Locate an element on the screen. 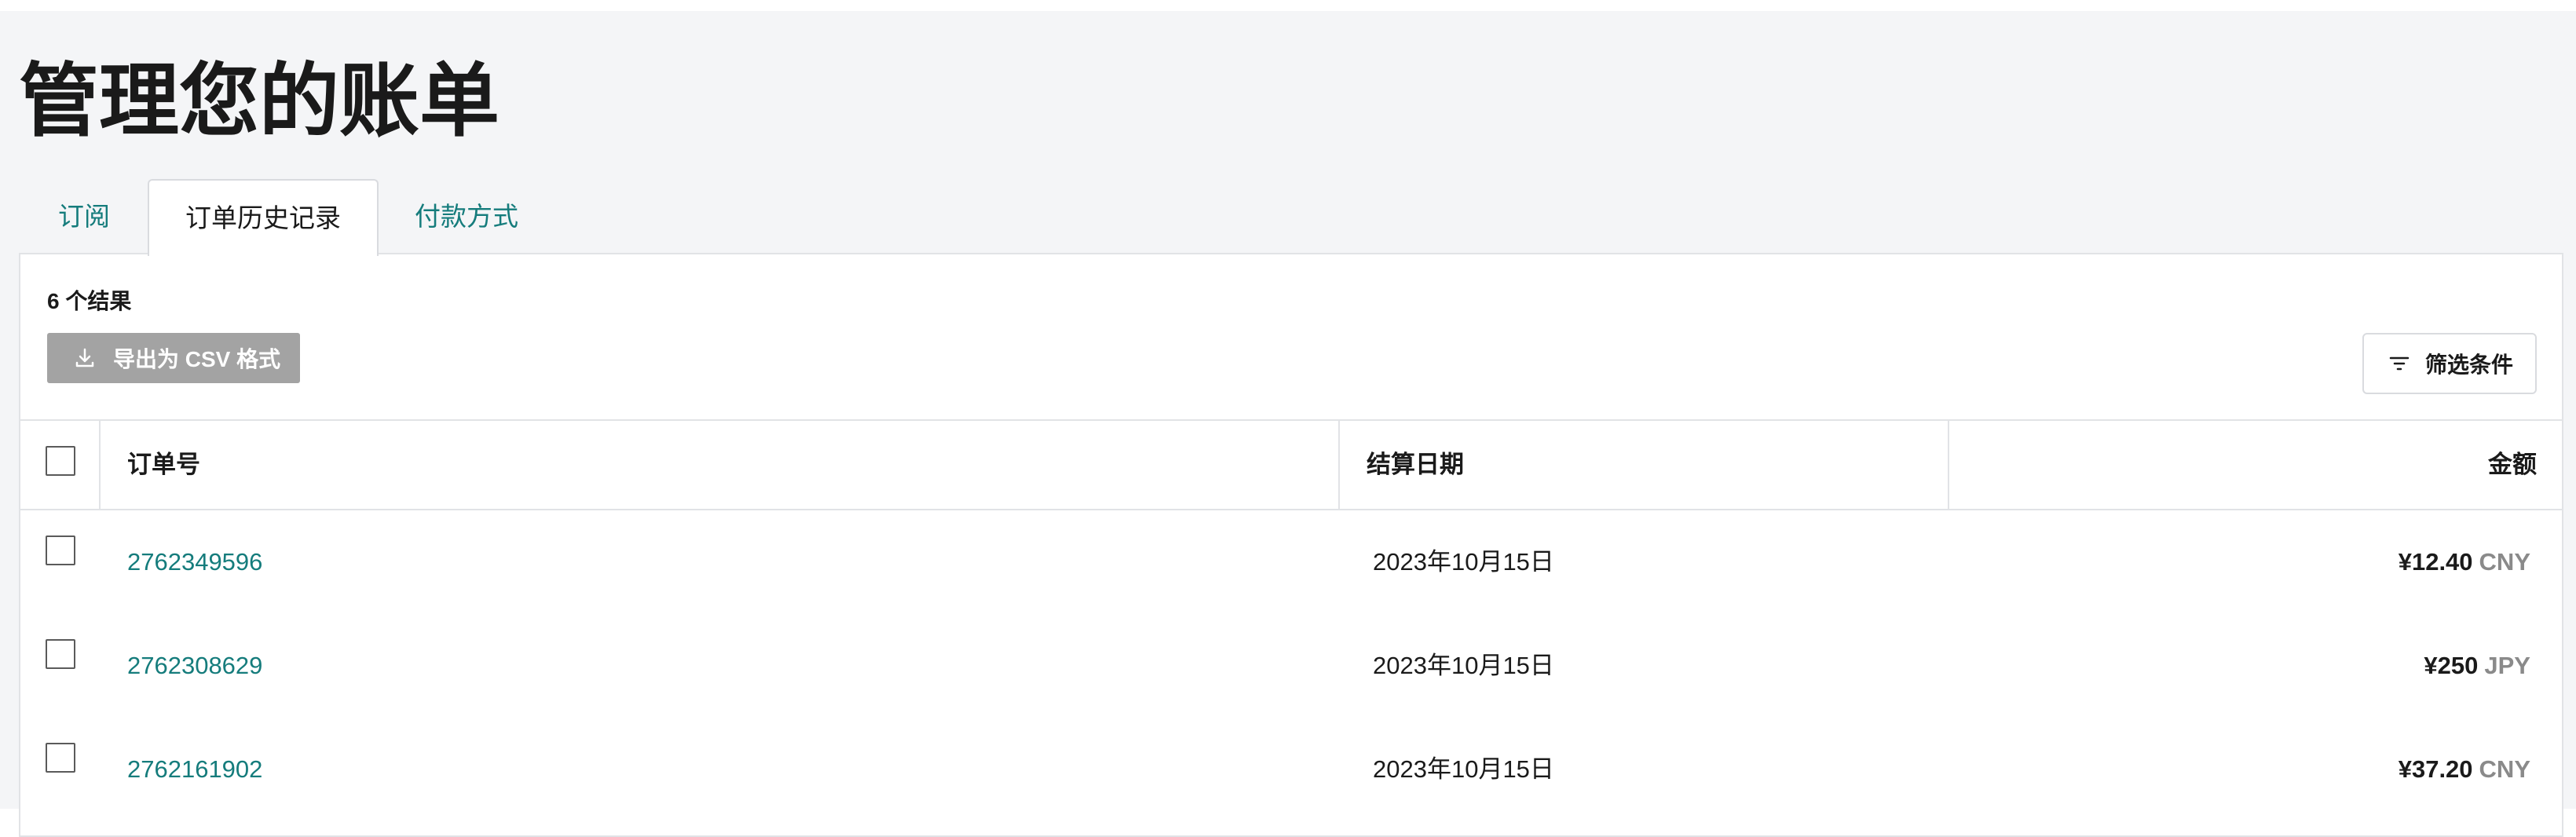 The image size is (2576, 837). tab-order-history: 订单历史记录 is located at coordinates (264, 217).